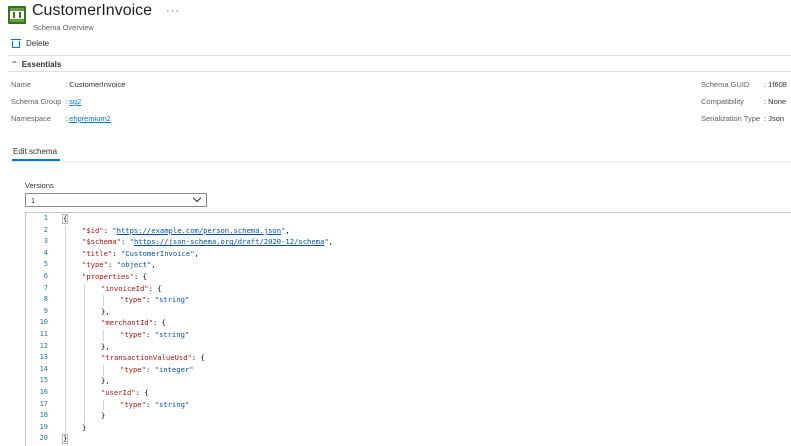 The height and width of the screenshot is (446, 791). What do you see at coordinates (39, 329) in the screenshot?
I see `line-number-gutter: 1 2 3 4 5 6 7 8 9 10 11 12 13 14 15 16 17 18 19 20` at bounding box center [39, 329].